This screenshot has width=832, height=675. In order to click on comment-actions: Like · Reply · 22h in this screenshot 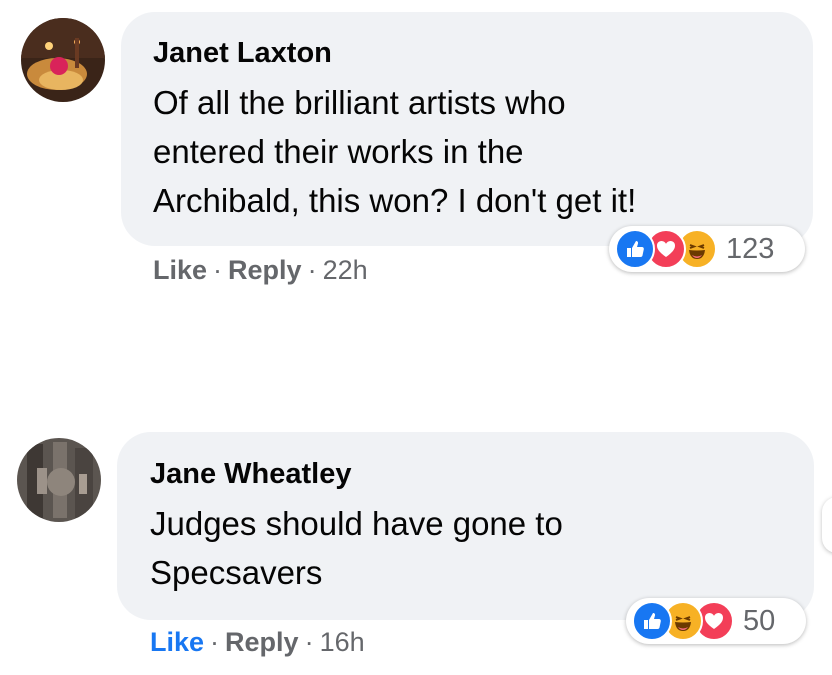, I will do `click(260, 270)`.